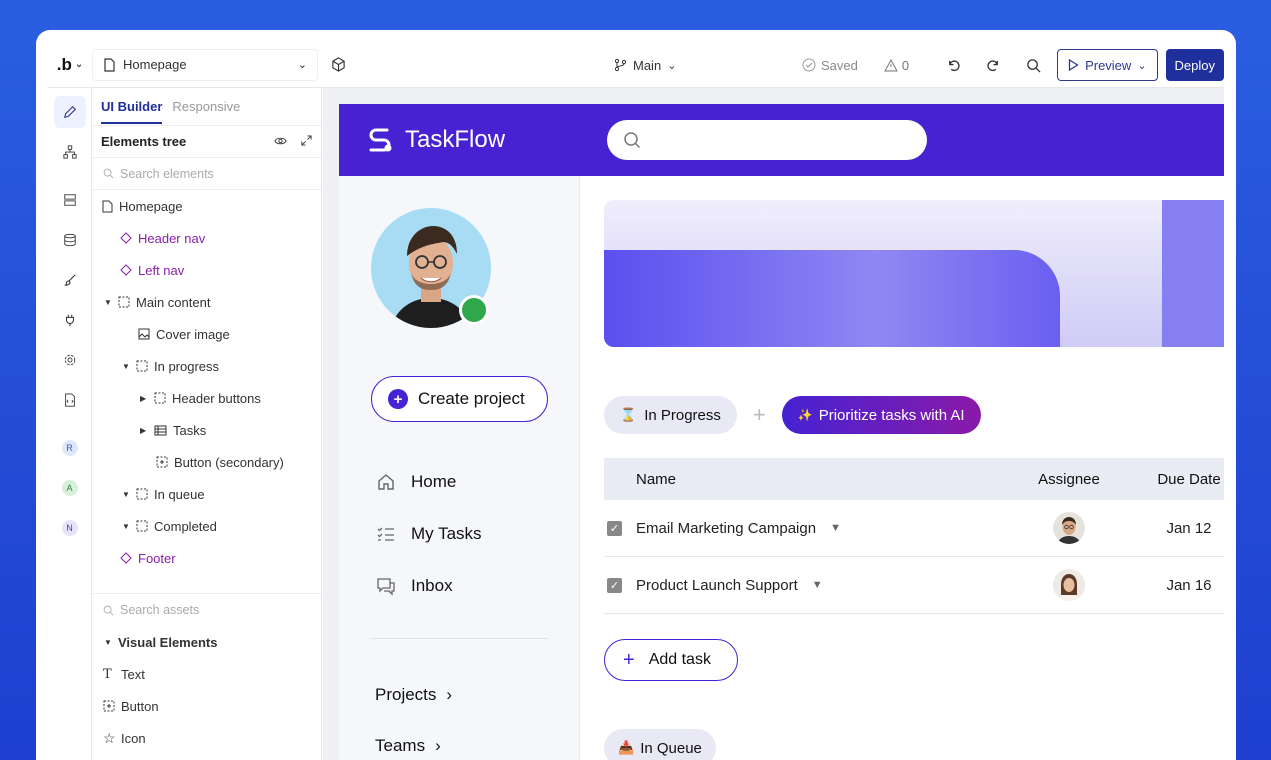 Image resolution: width=1271 pixels, height=760 pixels. Describe the element at coordinates (69, 488) in the screenshot. I see `collaborator-avatar: A` at that location.